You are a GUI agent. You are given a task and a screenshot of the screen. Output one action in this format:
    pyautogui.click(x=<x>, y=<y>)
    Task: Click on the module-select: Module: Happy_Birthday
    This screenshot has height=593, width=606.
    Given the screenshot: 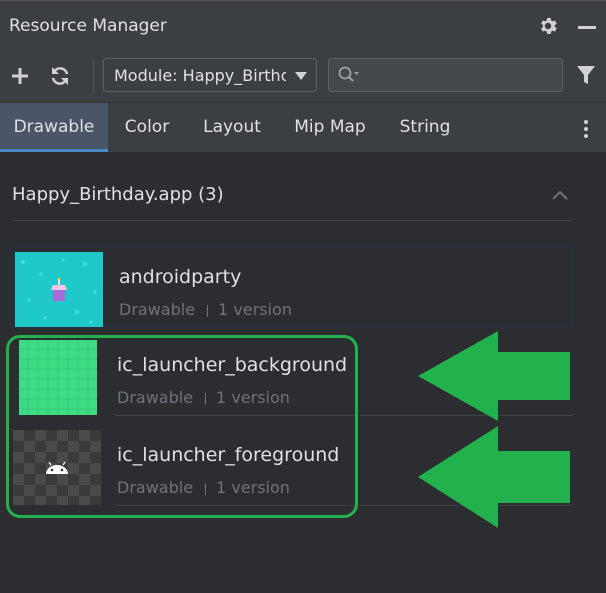 What is the action you would take?
    pyautogui.click(x=210, y=75)
    